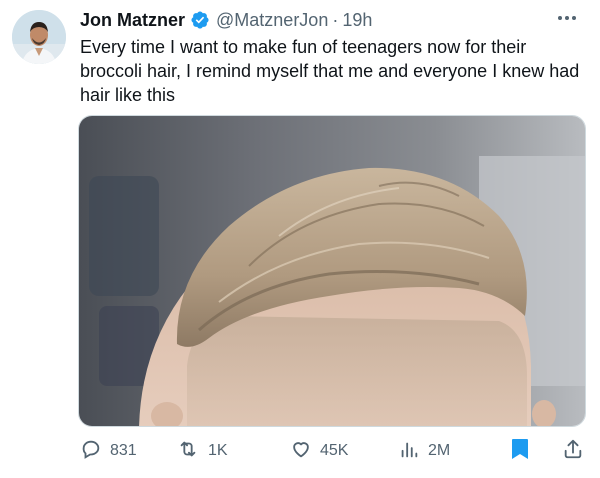 Image resolution: width=600 pixels, height=478 pixels. Describe the element at coordinates (424, 451) in the screenshot. I see `views-button: 2M` at that location.